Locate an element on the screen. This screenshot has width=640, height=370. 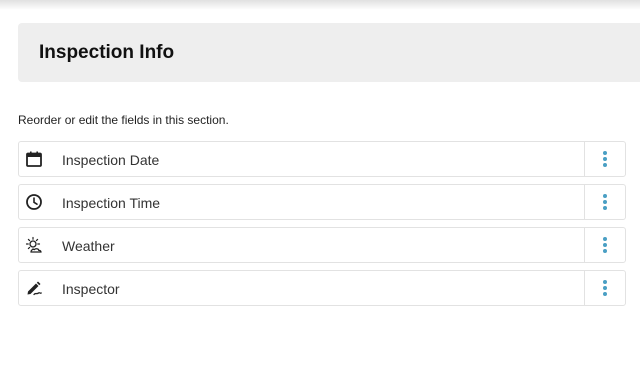
field-row-inspector: Inspector is located at coordinates (322, 288).